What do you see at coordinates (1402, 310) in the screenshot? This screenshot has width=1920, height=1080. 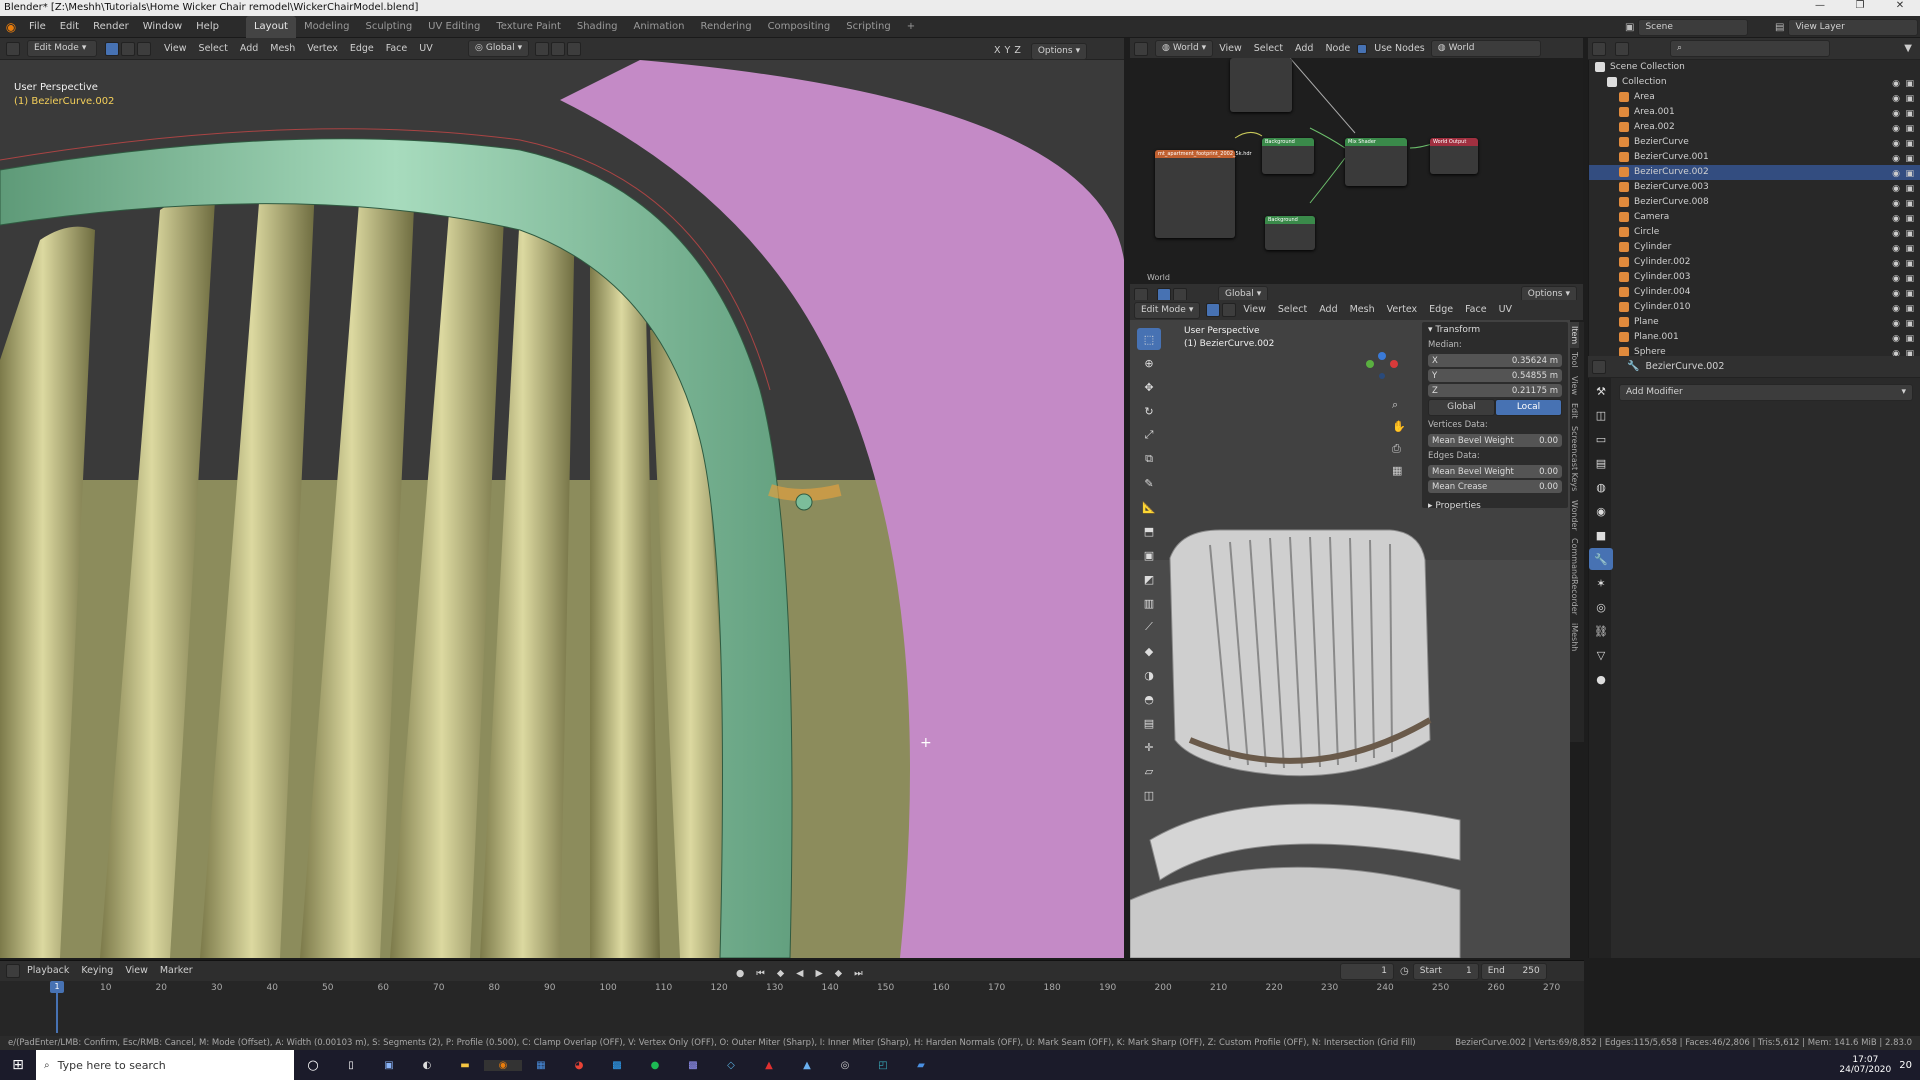 I see `right-menu-vertex: Vertex` at bounding box center [1402, 310].